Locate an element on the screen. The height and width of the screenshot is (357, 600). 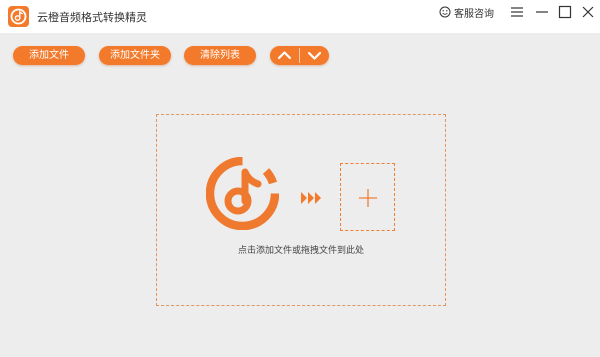
music-note-icon is located at coordinates (242, 193).